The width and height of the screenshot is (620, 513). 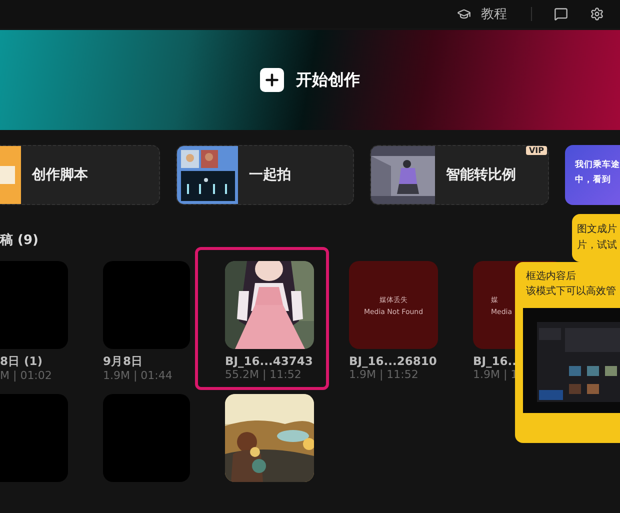 I want to click on tooltip-text: 图文成片, so click(x=597, y=229).